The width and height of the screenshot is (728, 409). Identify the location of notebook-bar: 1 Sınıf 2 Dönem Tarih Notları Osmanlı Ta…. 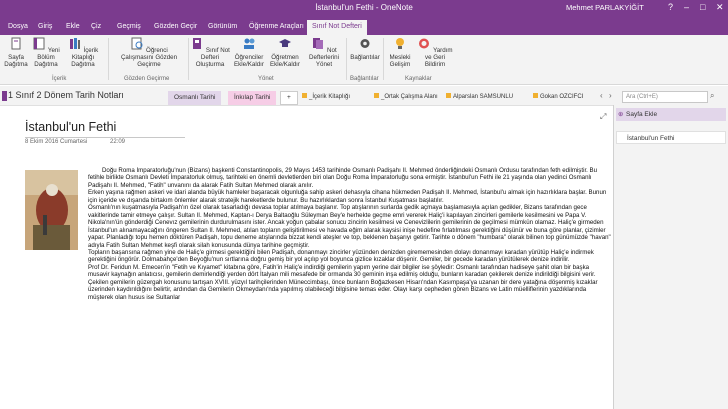
(364, 95).